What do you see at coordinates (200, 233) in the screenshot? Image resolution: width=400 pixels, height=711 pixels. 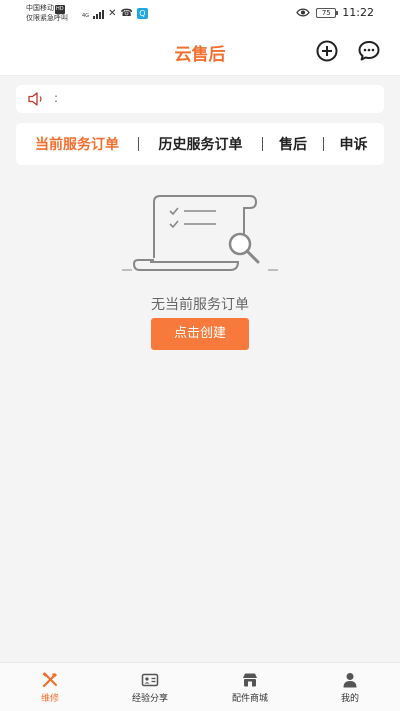 I see `empty-document-icon` at bounding box center [200, 233].